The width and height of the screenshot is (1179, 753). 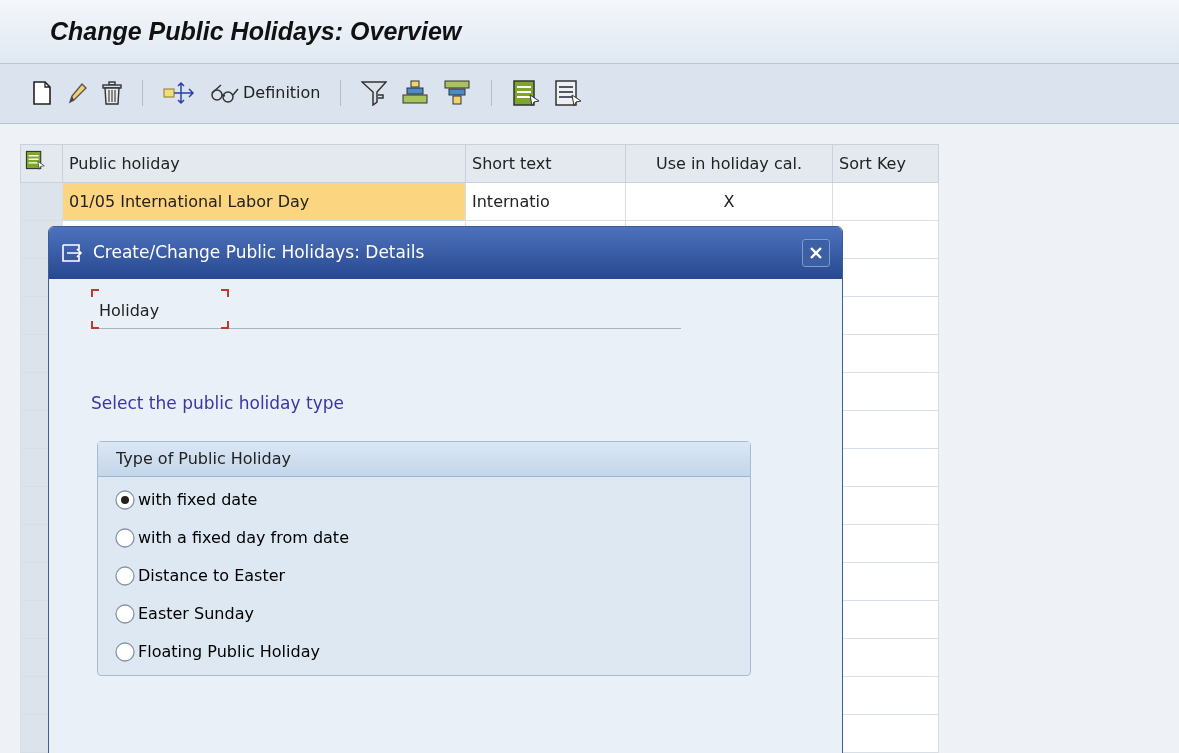 What do you see at coordinates (374, 93) in the screenshot?
I see `filter-icon` at bounding box center [374, 93].